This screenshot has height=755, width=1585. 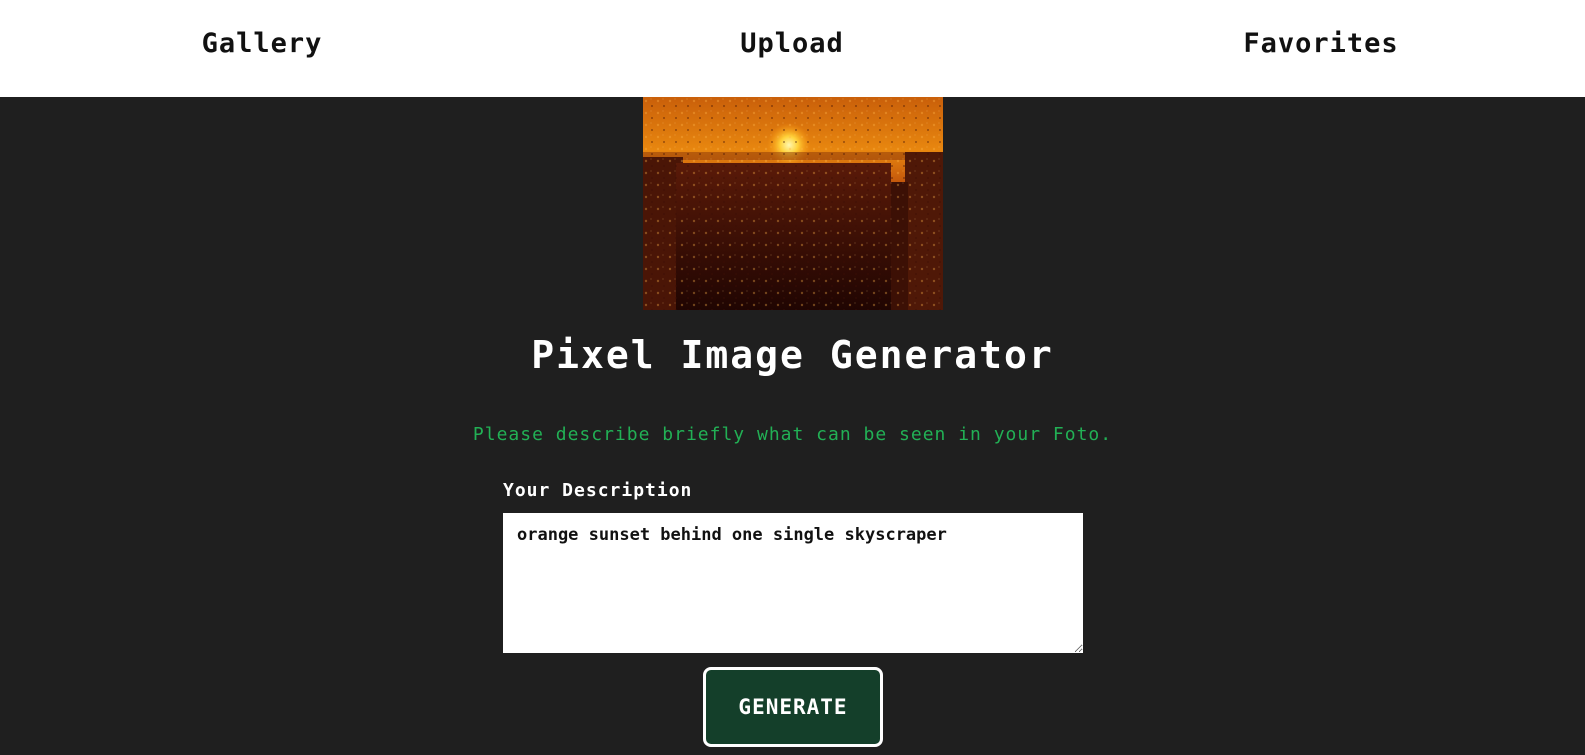 I want to click on preview-image, so click(x=793, y=203).